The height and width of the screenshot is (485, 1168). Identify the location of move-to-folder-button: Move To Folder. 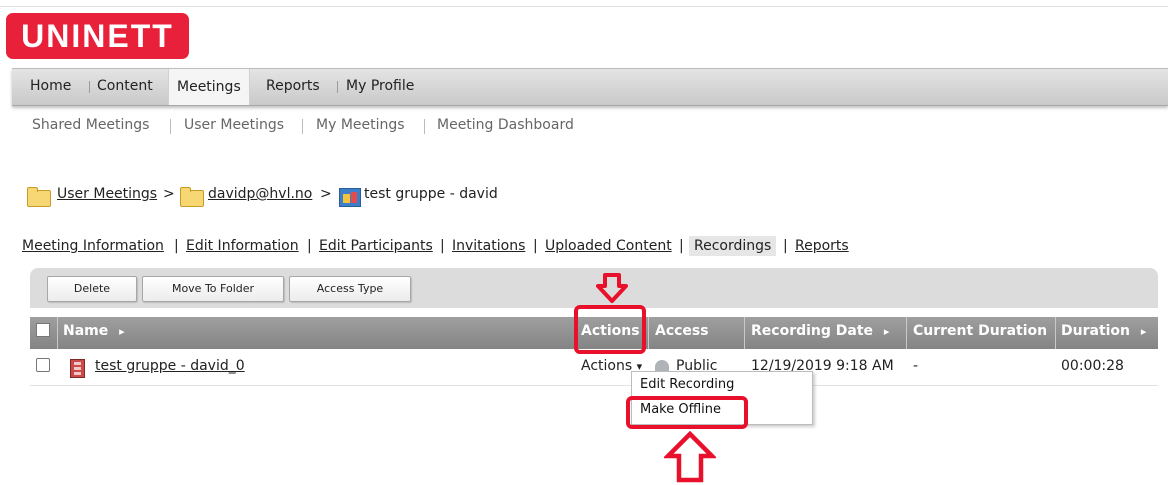
(213, 289).